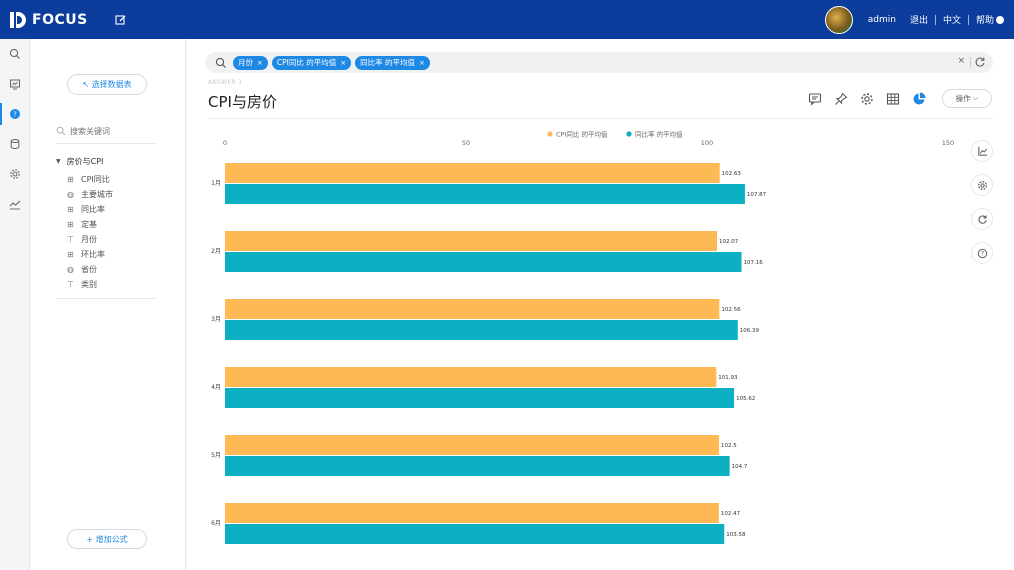 This screenshot has width=1014, height=570. I want to click on column-item-label: 定基, so click(89, 224).